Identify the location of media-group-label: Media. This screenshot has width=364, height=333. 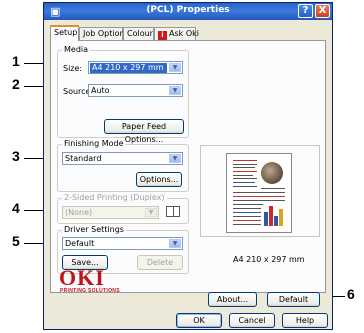
(76, 49).